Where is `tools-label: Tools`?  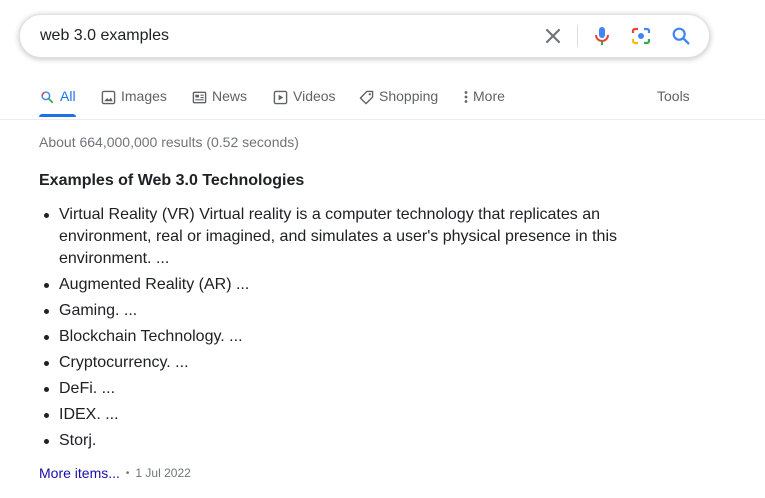
tools-label: Tools is located at coordinates (673, 96).